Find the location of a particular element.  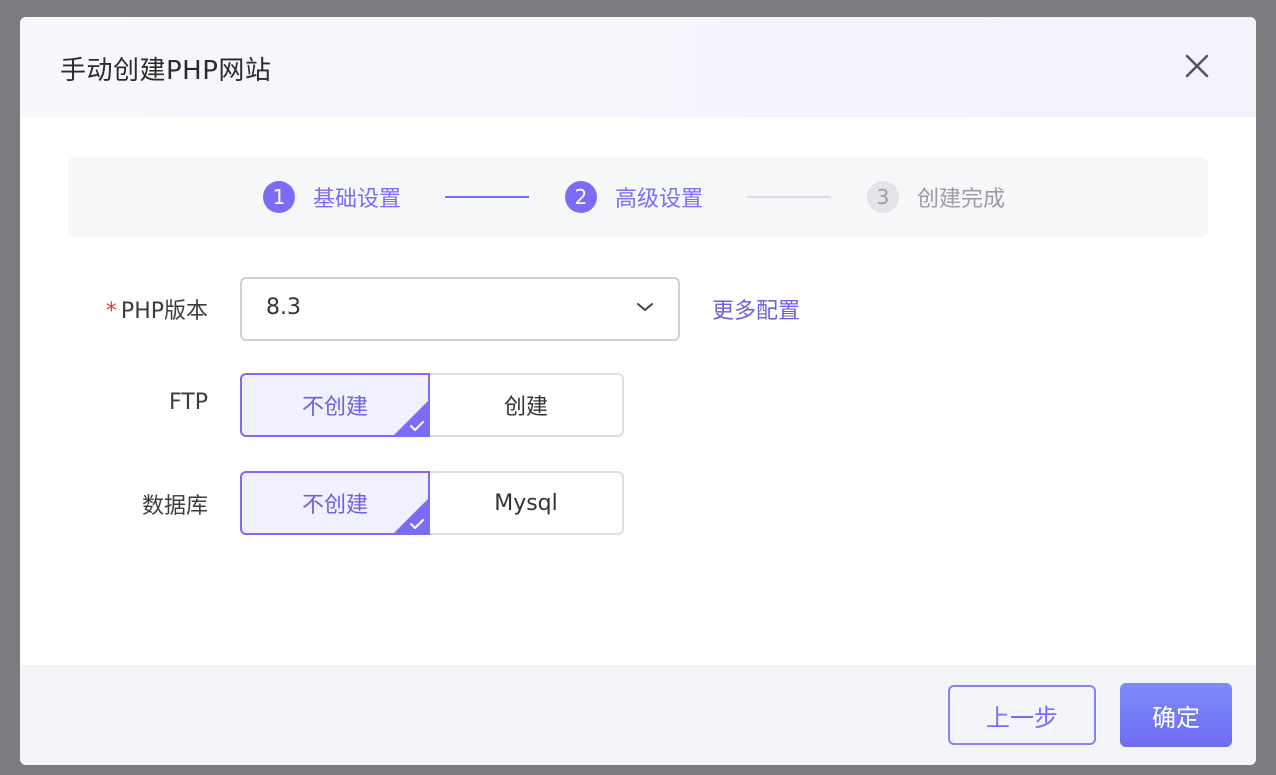

confirm-button: 确定 is located at coordinates (1176, 715).